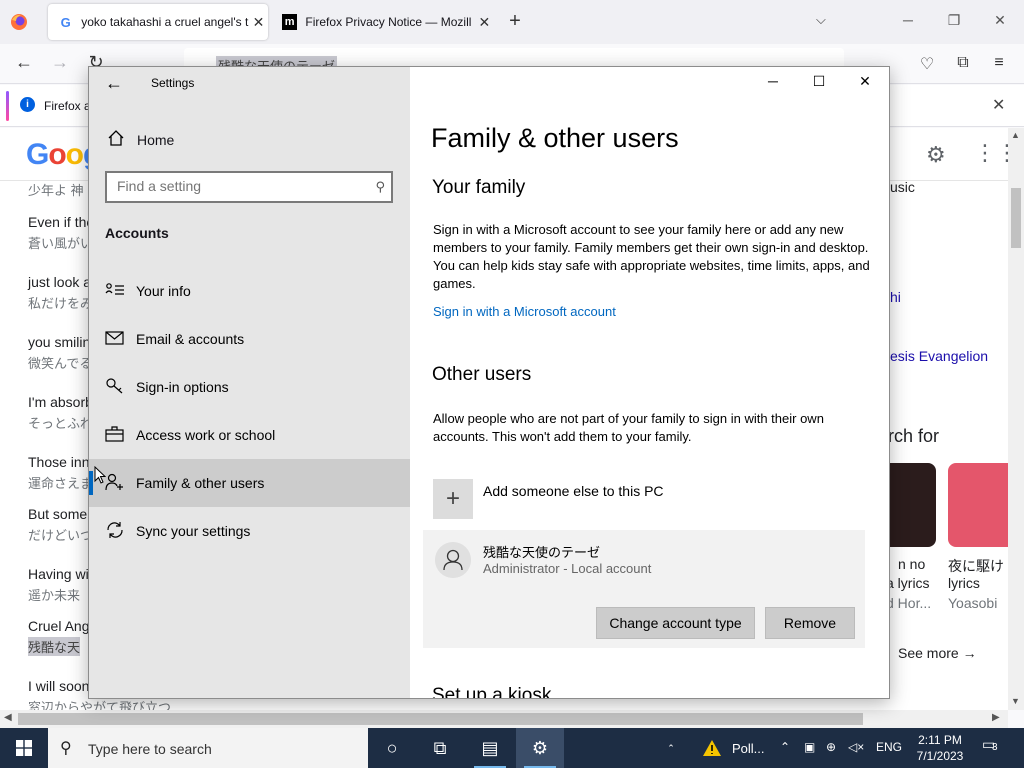 Image resolution: width=1024 pixels, height=768 pixels. Describe the element at coordinates (7, 106) in the screenshot. I see `notification-accent` at that location.